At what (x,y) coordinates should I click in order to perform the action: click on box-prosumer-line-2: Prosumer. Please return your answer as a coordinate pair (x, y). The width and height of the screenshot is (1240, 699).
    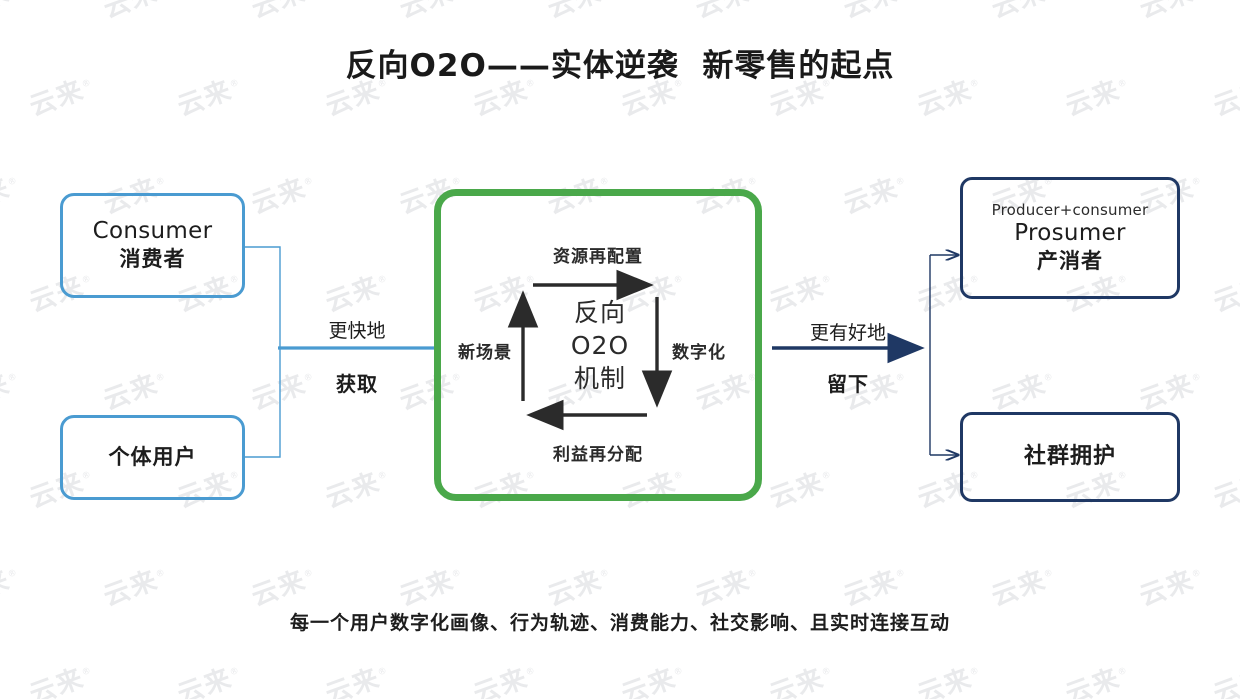
    Looking at the image, I should click on (1070, 233).